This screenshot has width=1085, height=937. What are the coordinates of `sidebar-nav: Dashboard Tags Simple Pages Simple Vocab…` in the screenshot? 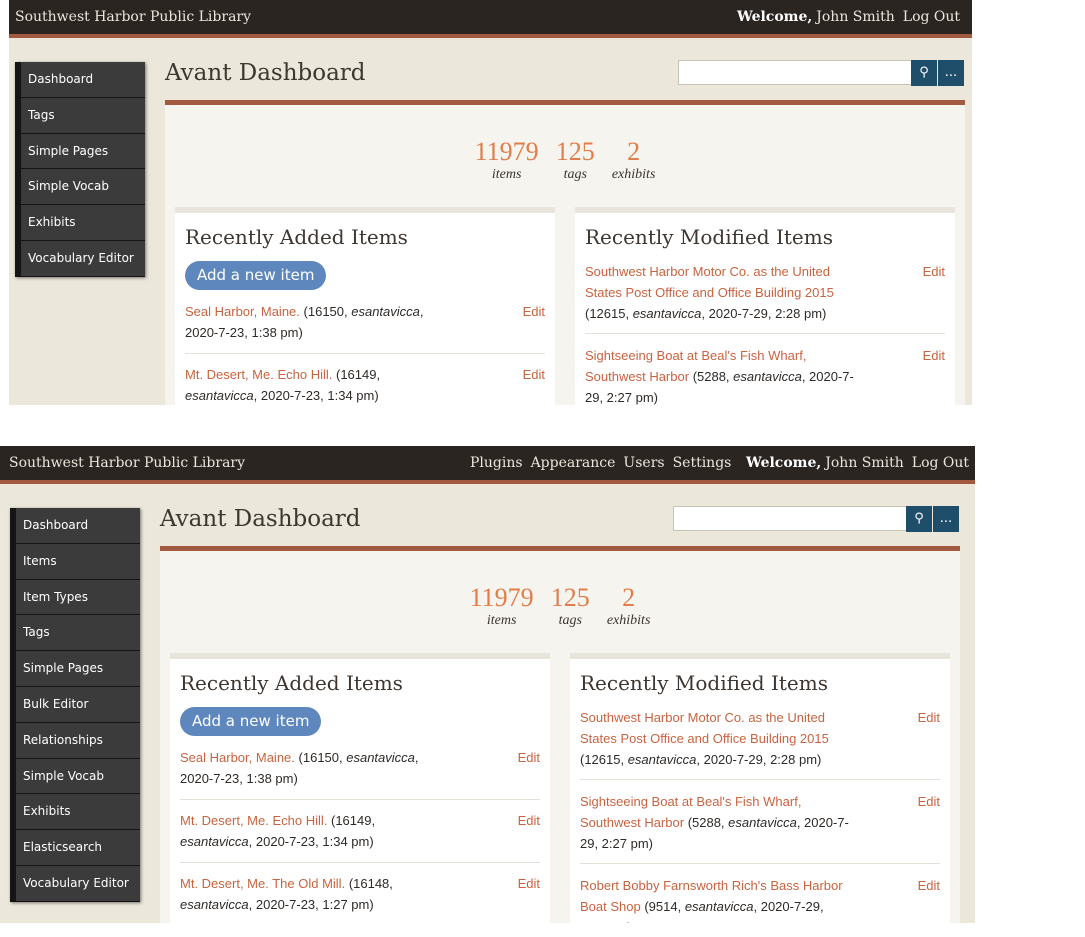 It's located at (80, 169).